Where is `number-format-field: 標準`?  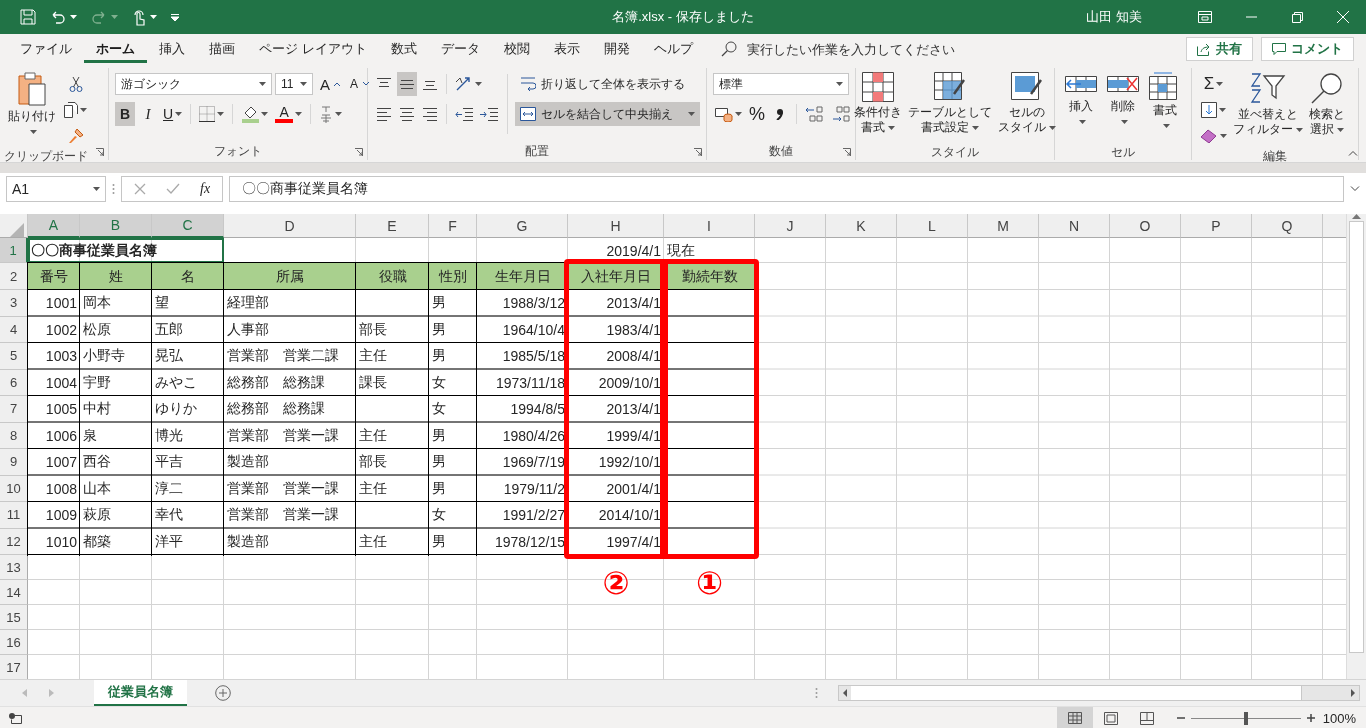 number-format-field: 標準 is located at coordinates (781, 84).